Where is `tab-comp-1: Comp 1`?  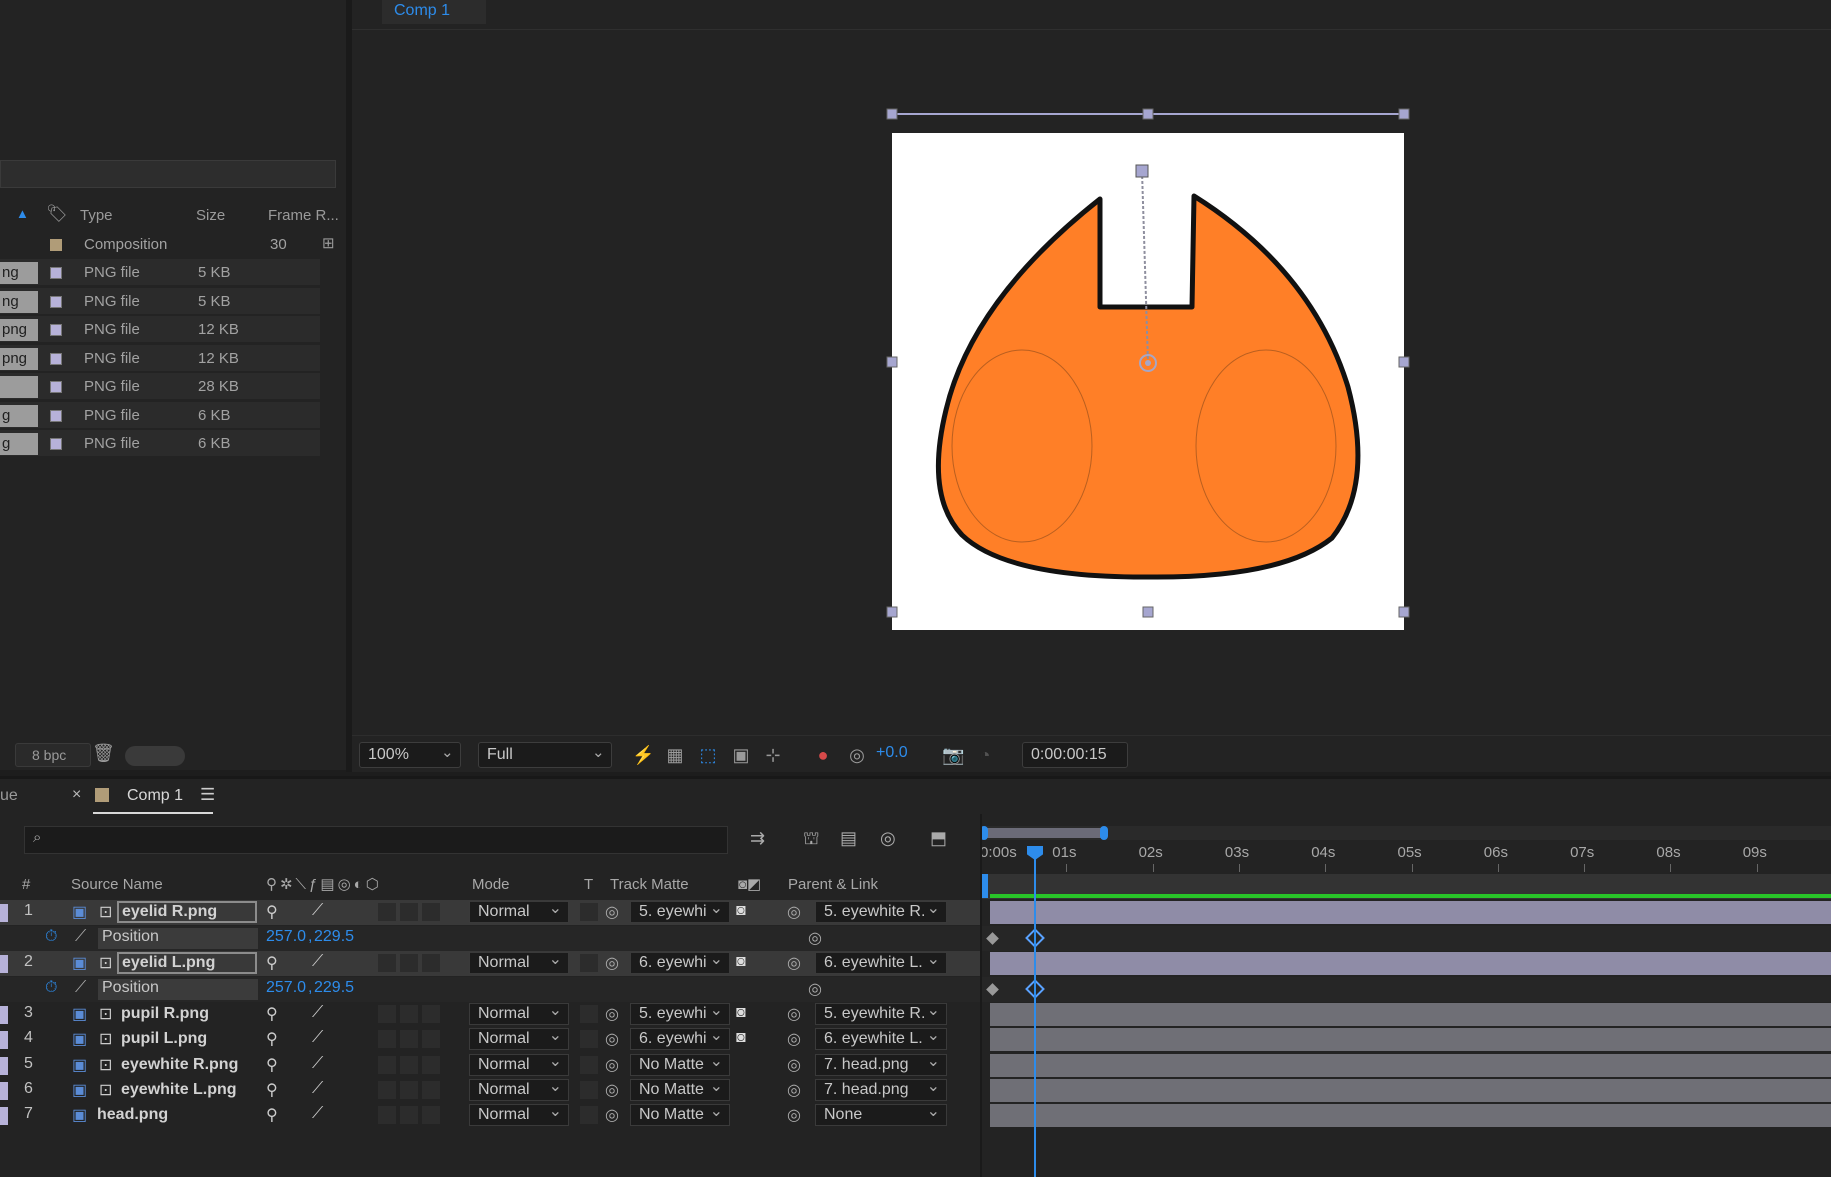 tab-comp-1: Comp 1 is located at coordinates (434, 12).